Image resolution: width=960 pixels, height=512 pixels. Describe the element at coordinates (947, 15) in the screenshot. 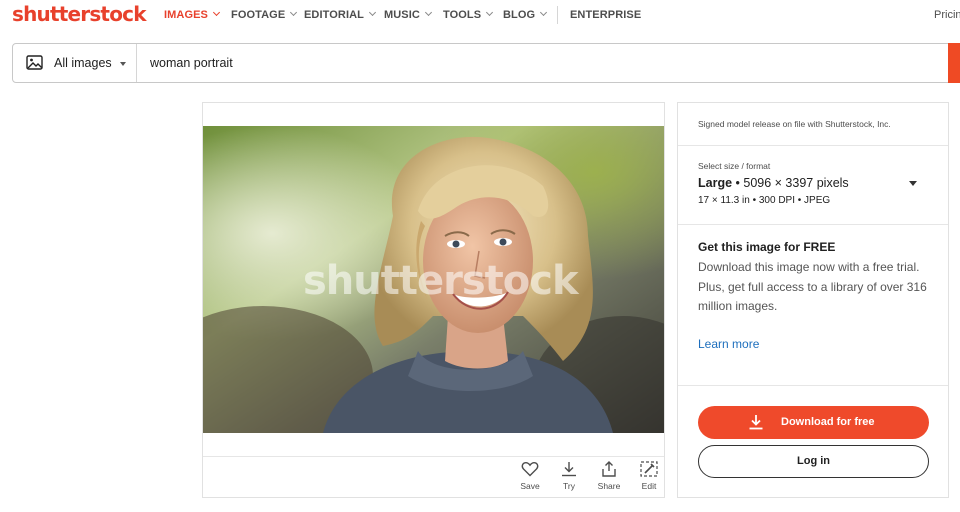

I see `nav-pricing: Pricin` at that location.